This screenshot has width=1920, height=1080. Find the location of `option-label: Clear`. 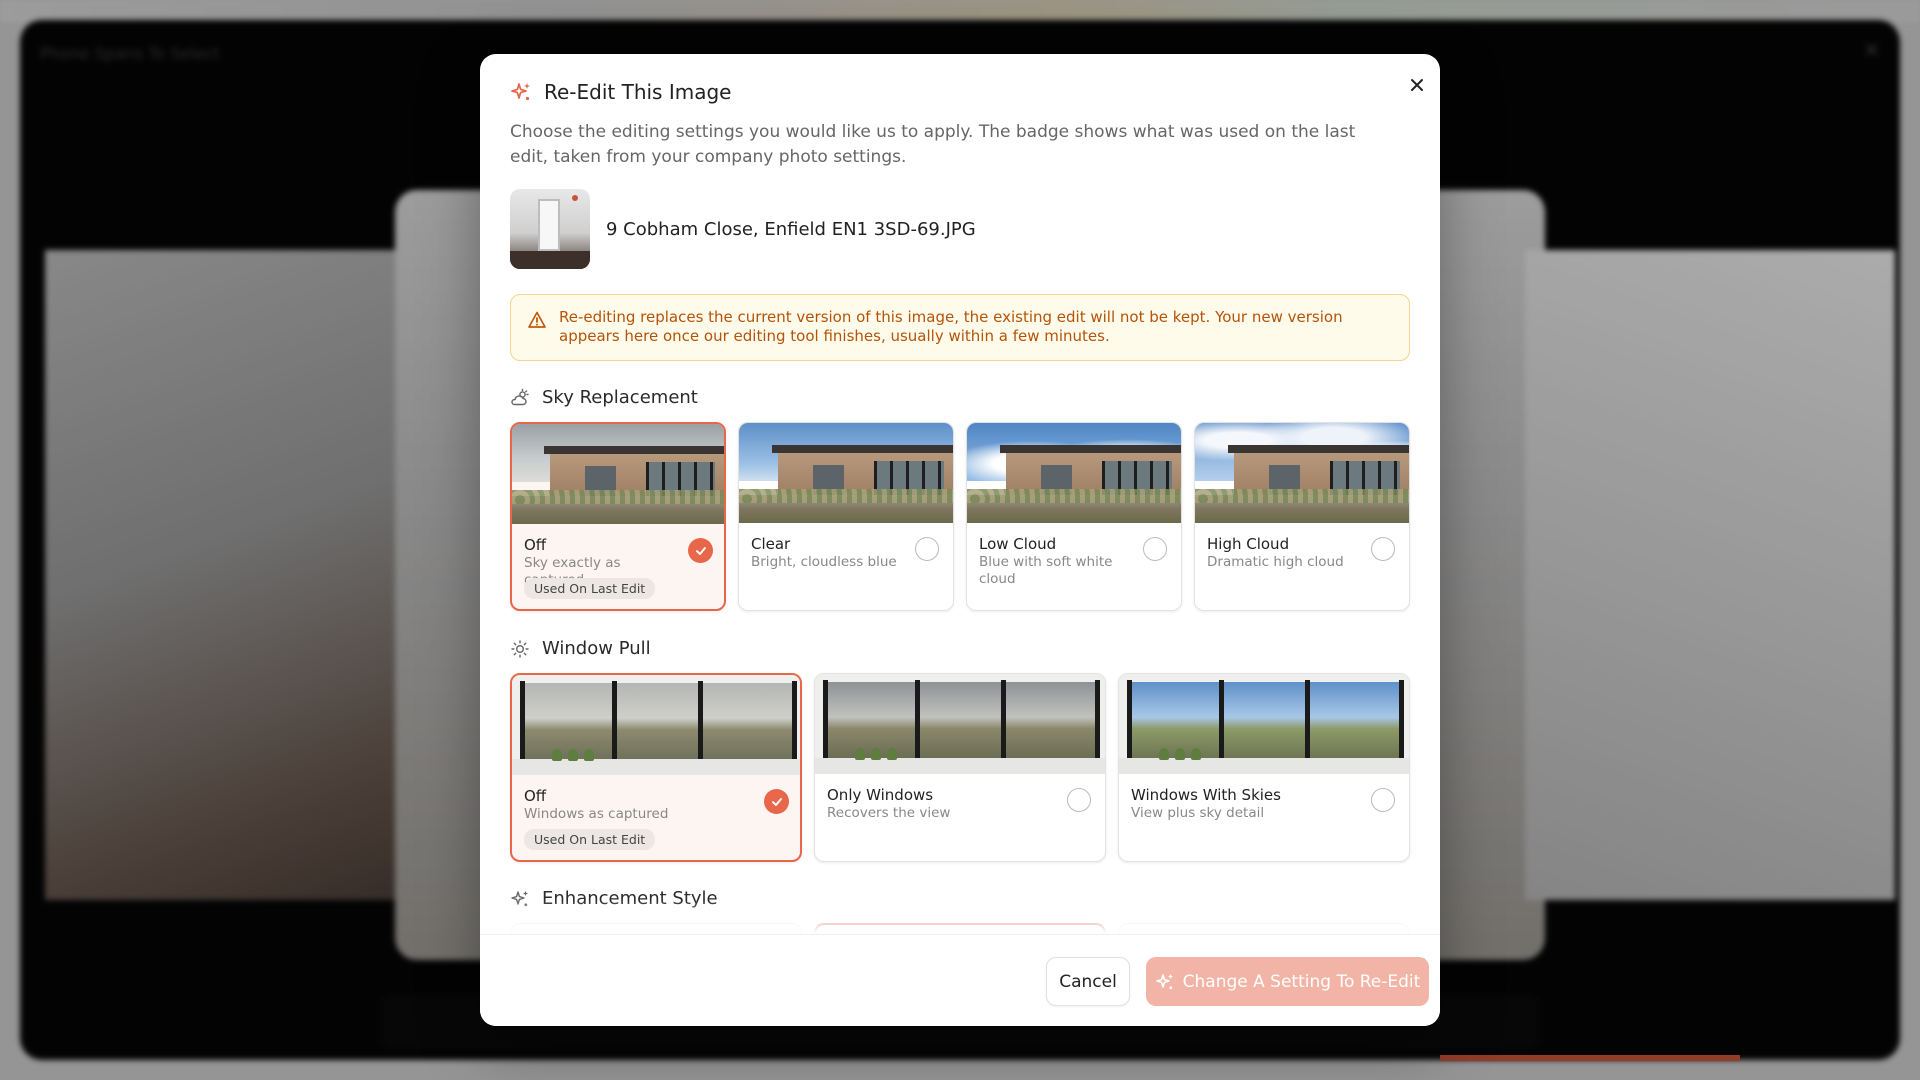

option-label: Clear is located at coordinates (771, 544).